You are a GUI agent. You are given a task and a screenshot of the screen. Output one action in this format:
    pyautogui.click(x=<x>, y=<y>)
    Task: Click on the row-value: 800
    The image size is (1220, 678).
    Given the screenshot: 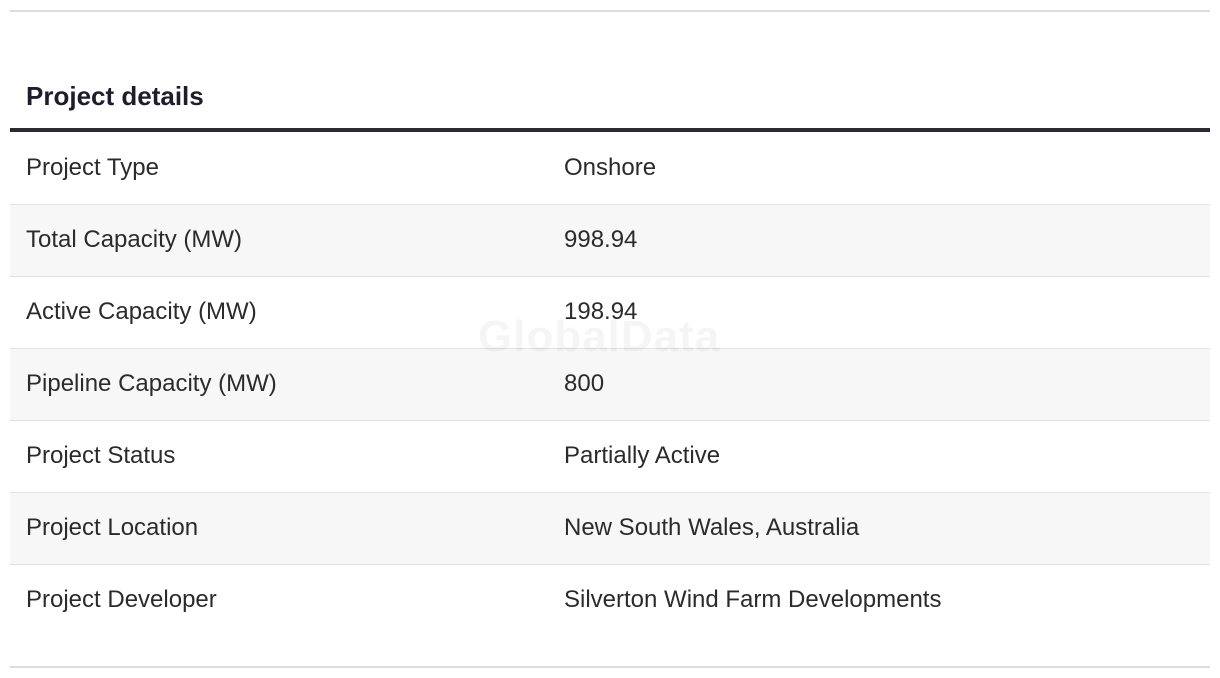 What is the action you would take?
    pyautogui.click(x=584, y=383)
    